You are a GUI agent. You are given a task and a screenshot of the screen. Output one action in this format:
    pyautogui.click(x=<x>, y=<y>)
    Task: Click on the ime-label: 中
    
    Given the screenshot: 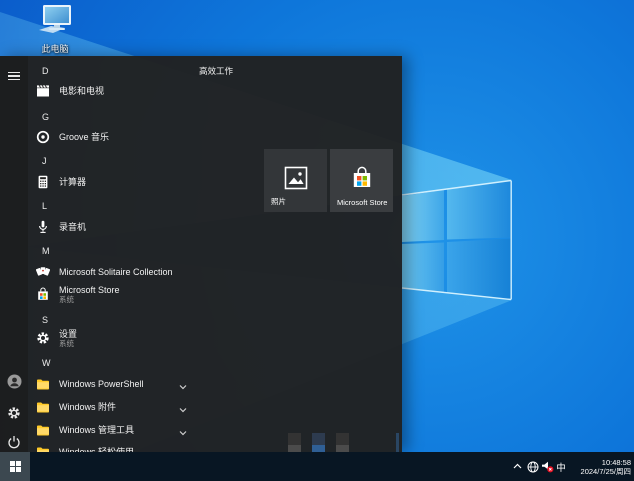 What is the action you would take?
    pyautogui.click(x=561, y=468)
    